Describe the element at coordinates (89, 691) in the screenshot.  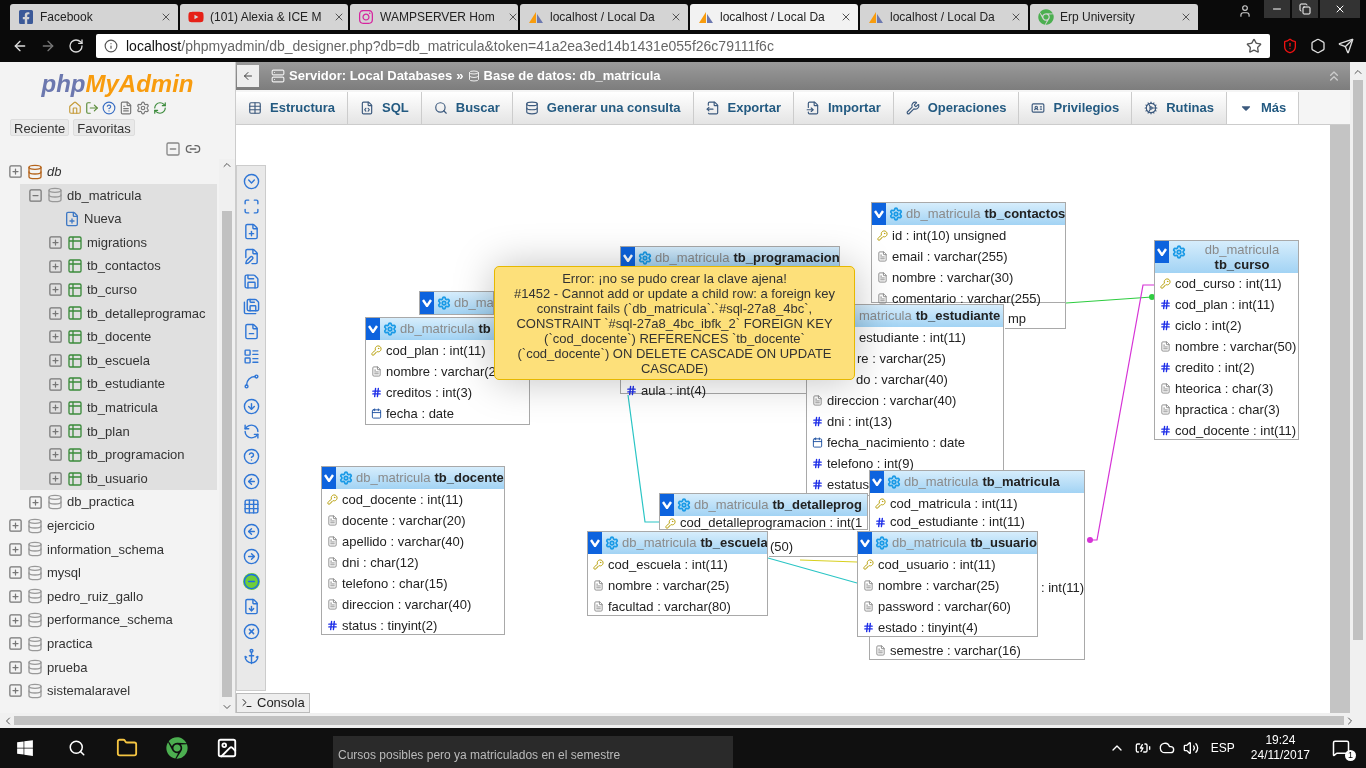
I see `tree-item: sistemalaravel` at that location.